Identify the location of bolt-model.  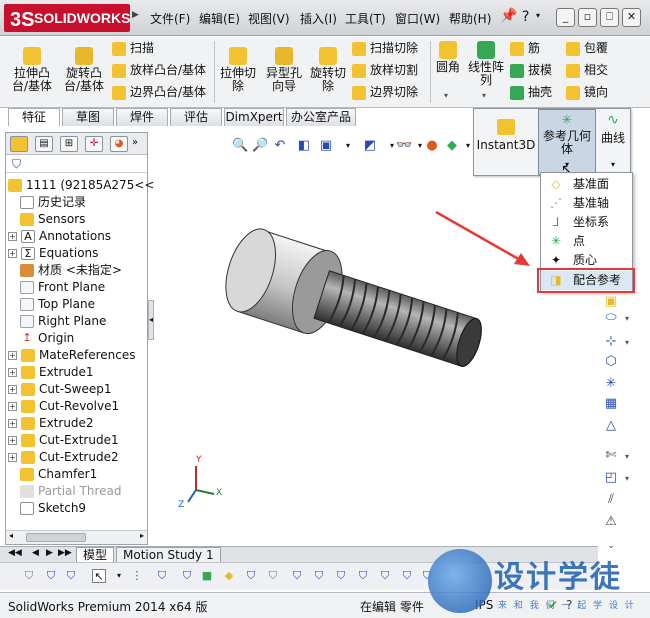
(354, 304).